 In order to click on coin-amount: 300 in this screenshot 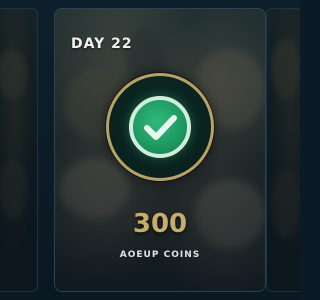, I will do `click(160, 224)`.